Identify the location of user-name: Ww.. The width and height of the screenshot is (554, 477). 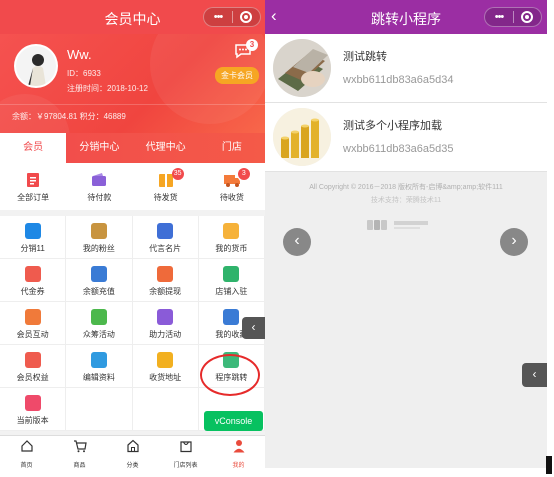
(79, 54).